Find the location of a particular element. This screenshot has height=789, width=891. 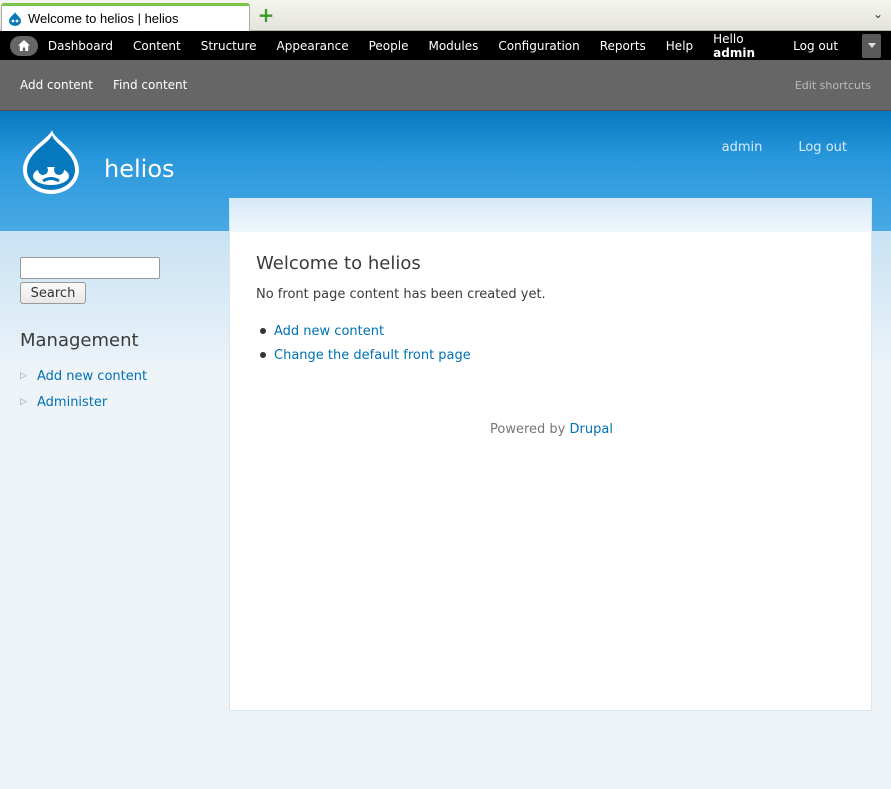

toolbar-dashboard: Dashboard is located at coordinates (80, 46).